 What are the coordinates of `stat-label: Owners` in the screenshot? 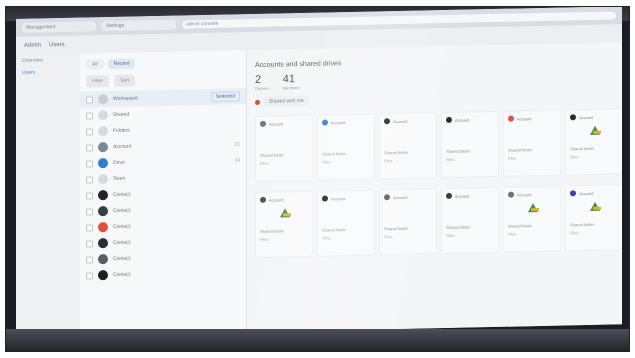 It's located at (262, 88).